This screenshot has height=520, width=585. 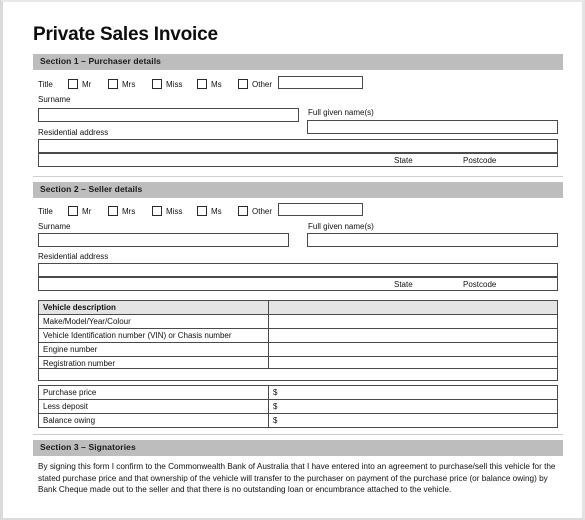 I want to click on purchaser-title-ms-checkbox, so click(x=202, y=84).